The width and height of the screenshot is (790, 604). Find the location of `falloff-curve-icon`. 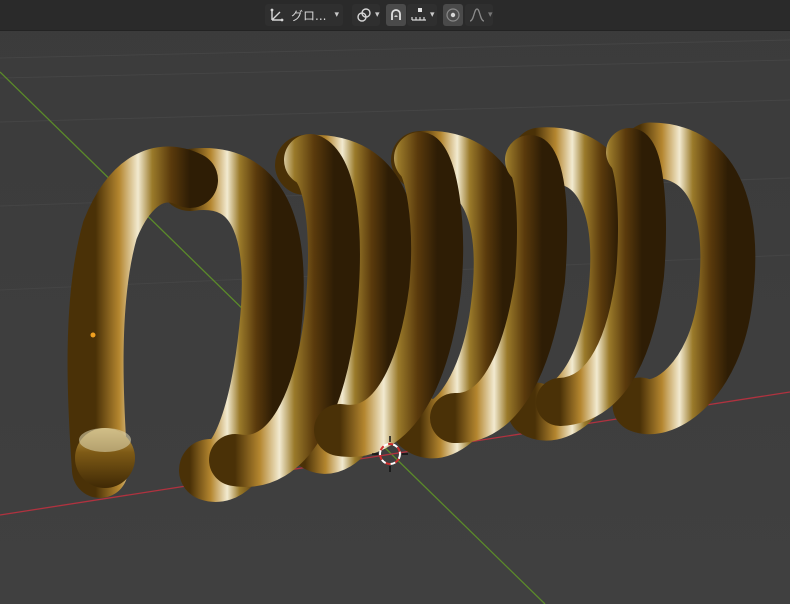

falloff-curve-icon is located at coordinates (477, 15).